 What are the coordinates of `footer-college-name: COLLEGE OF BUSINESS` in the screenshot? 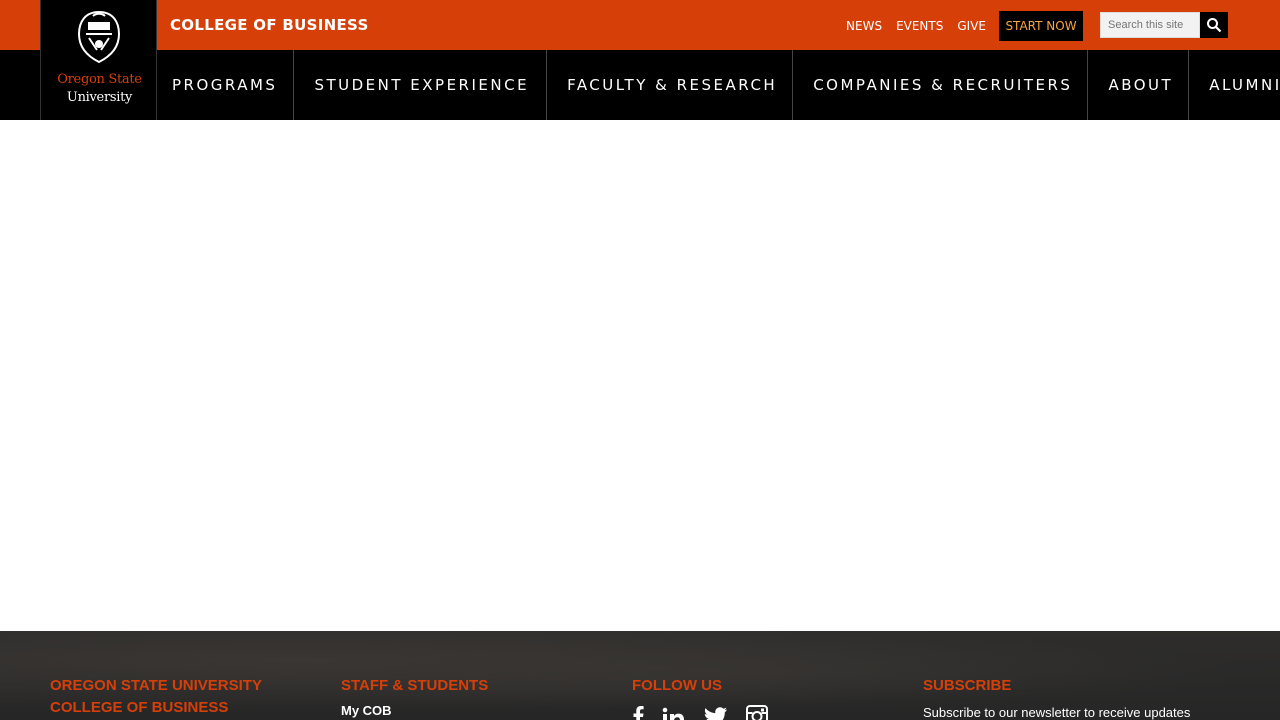 It's located at (139, 707).